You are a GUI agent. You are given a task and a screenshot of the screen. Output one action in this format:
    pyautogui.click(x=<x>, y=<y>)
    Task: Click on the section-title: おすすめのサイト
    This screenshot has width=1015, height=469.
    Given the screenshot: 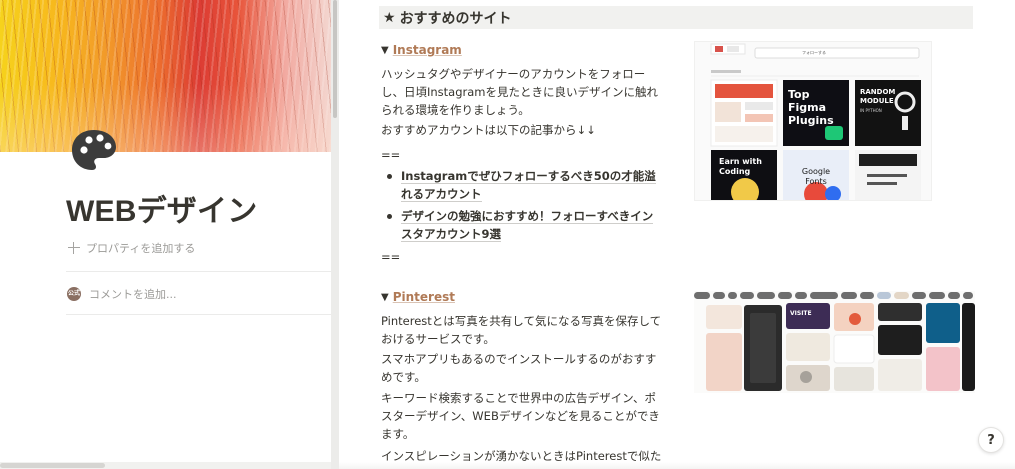 What is the action you would take?
    pyautogui.click(x=455, y=18)
    